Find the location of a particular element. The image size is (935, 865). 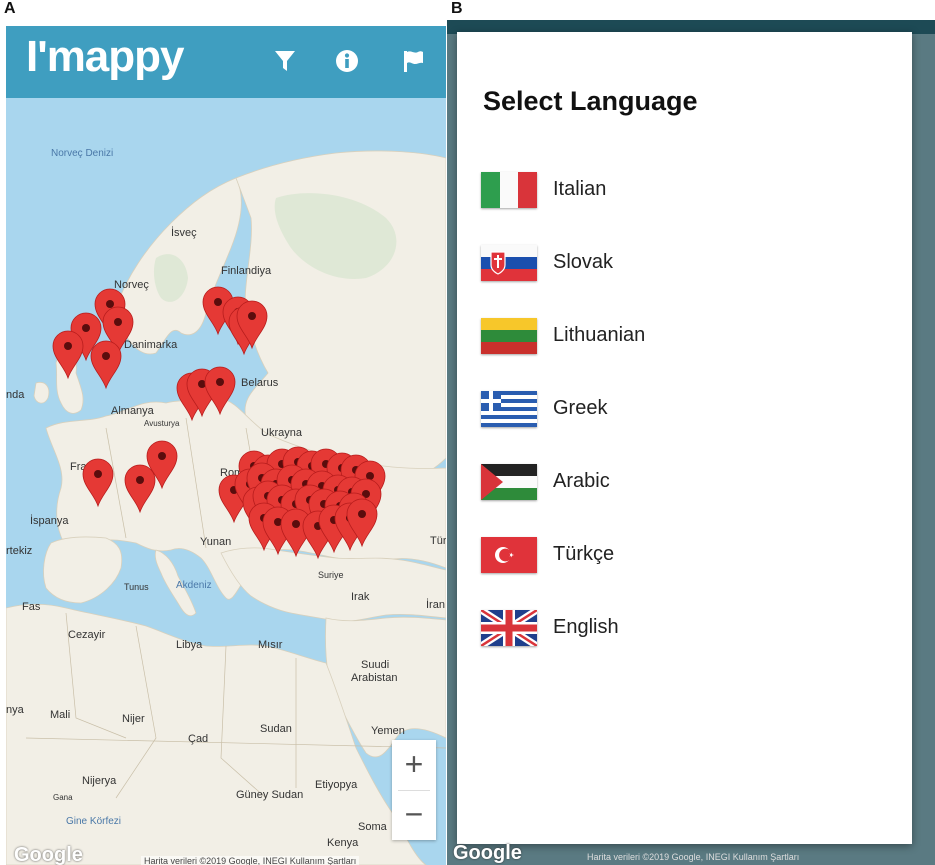

svg-text: İran is located at coordinates (435, 604).